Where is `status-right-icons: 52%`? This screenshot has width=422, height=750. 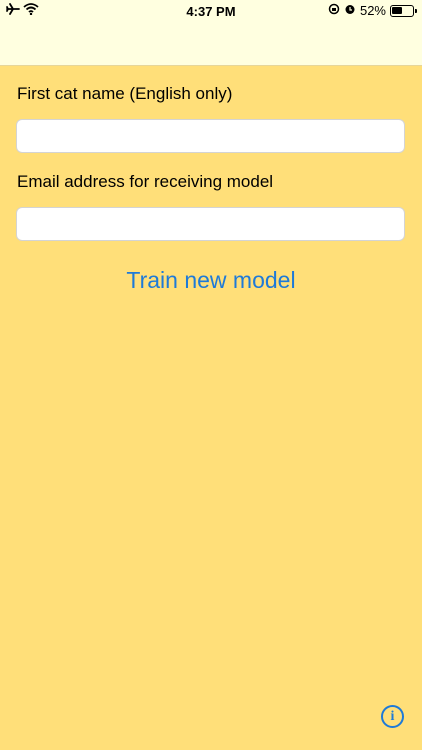 status-right-icons: 52% is located at coordinates (372, 10).